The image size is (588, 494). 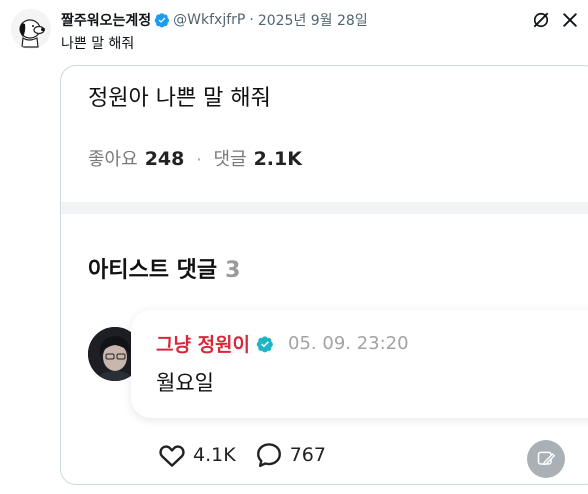 I want to click on comment-header: 그냥 정원이 05. 09. 23:20, so click(x=282, y=343).